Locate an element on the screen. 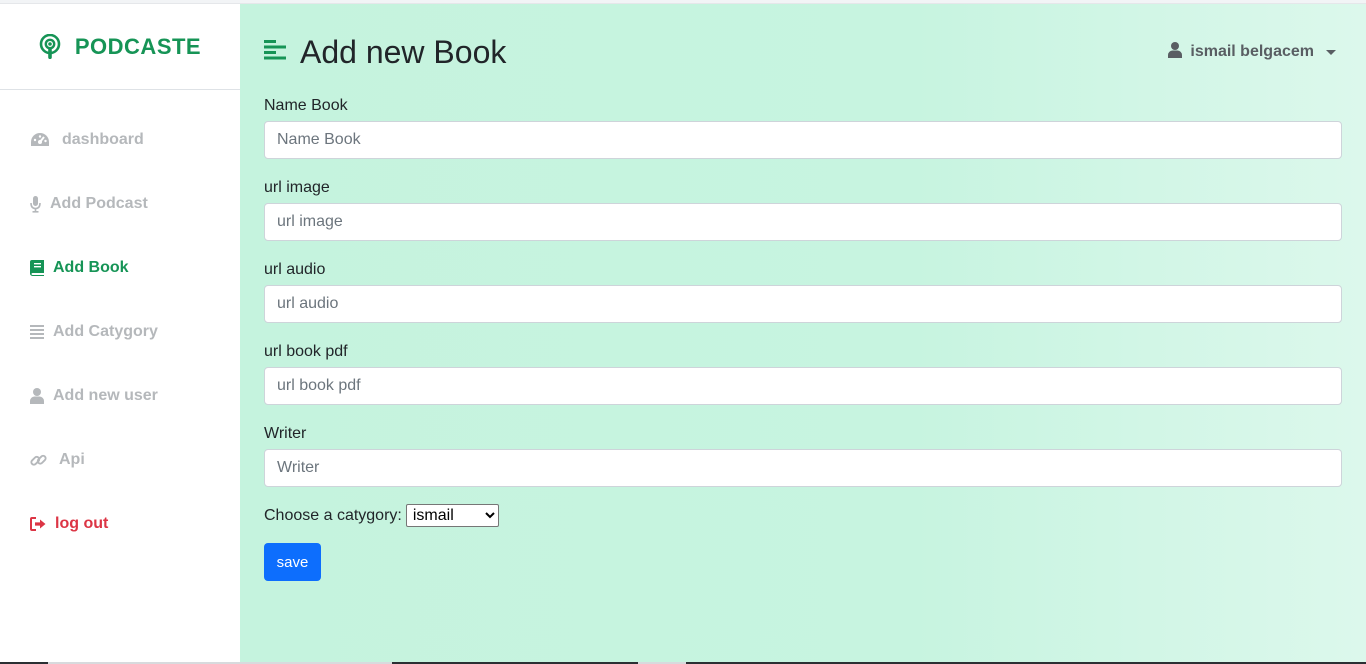  page-title: Add new Book is located at coordinates (403, 51).